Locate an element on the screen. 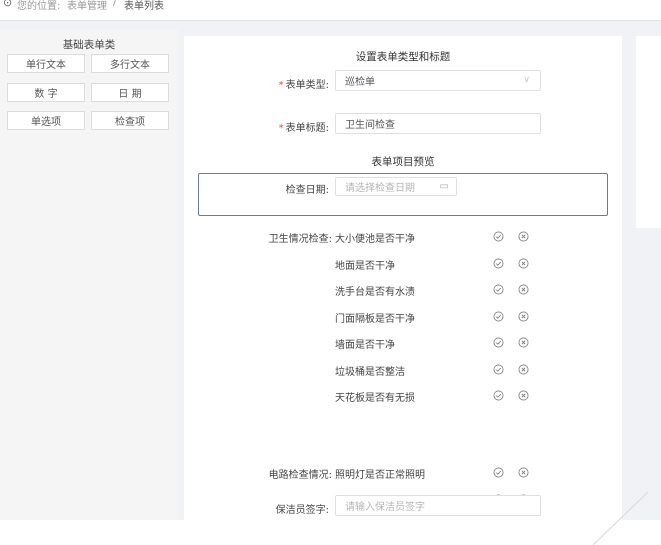 The image size is (661, 545). palette-item-number: 数 字 is located at coordinates (46, 92).